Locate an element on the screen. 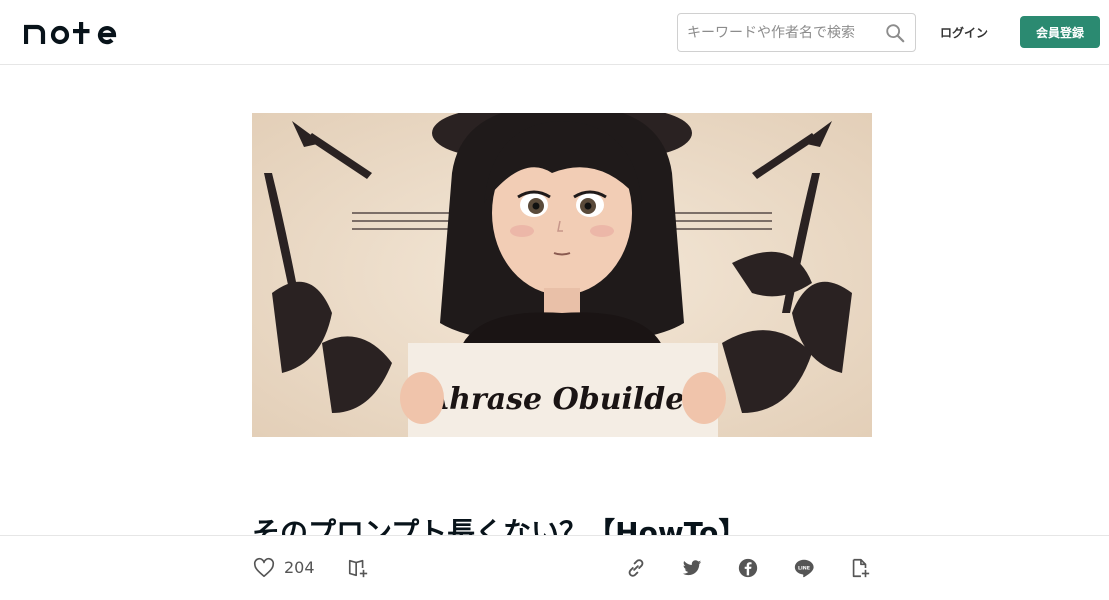  share-twitter-button is located at coordinates (692, 568).